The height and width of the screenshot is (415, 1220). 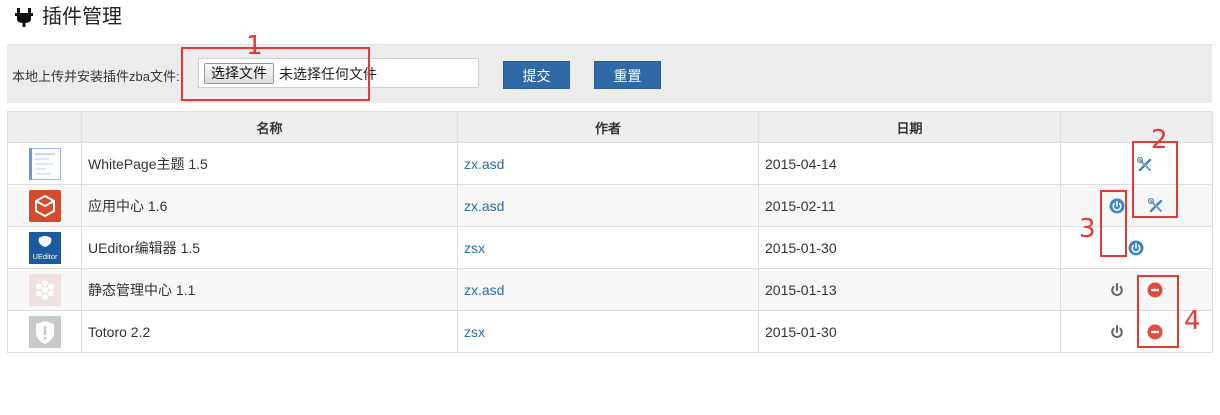 What do you see at coordinates (44, 163) in the screenshot?
I see `whitepage-thumbnail` at bounding box center [44, 163].